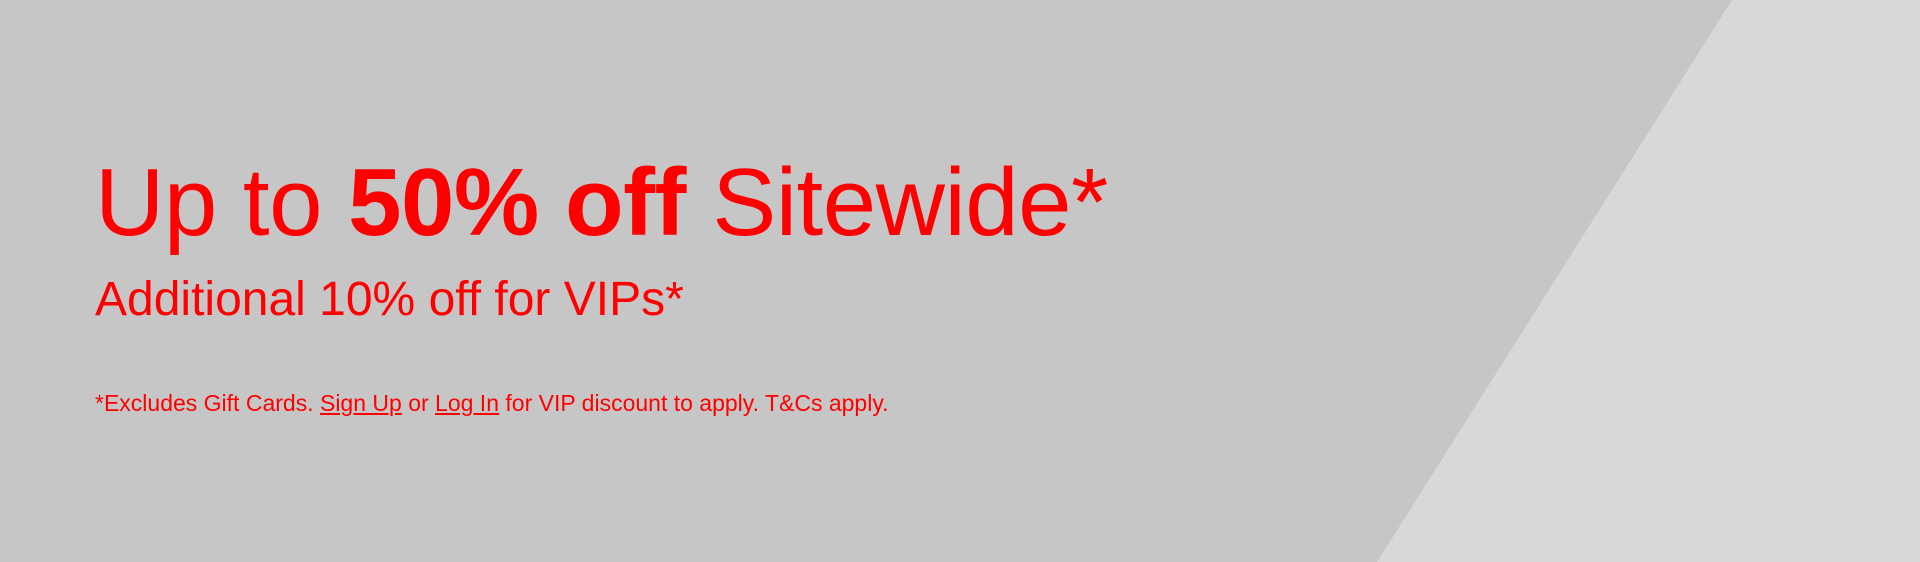 This screenshot has height=562, width=1920. Describe the element at coordinates (467, 403) in the screenshot. I see `log-in-link: Log In` at that location.